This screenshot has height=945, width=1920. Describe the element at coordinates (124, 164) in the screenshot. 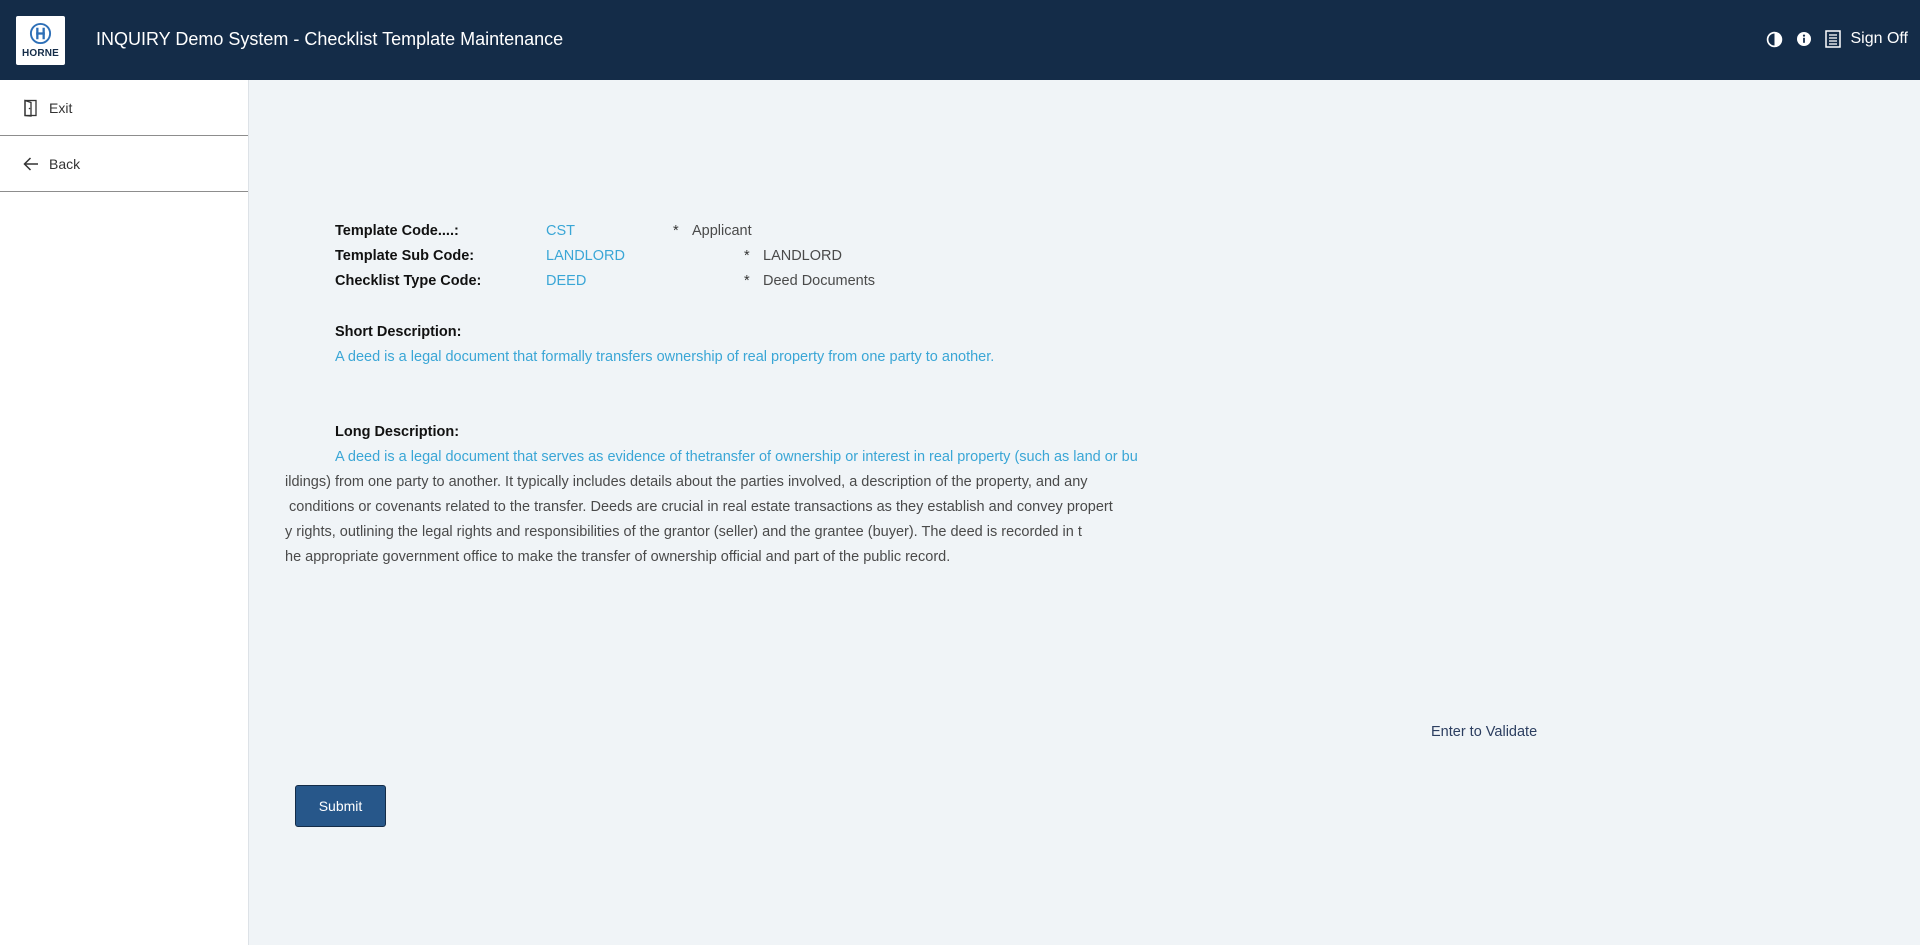

I see `sidebar-item-back: Back` at that location.